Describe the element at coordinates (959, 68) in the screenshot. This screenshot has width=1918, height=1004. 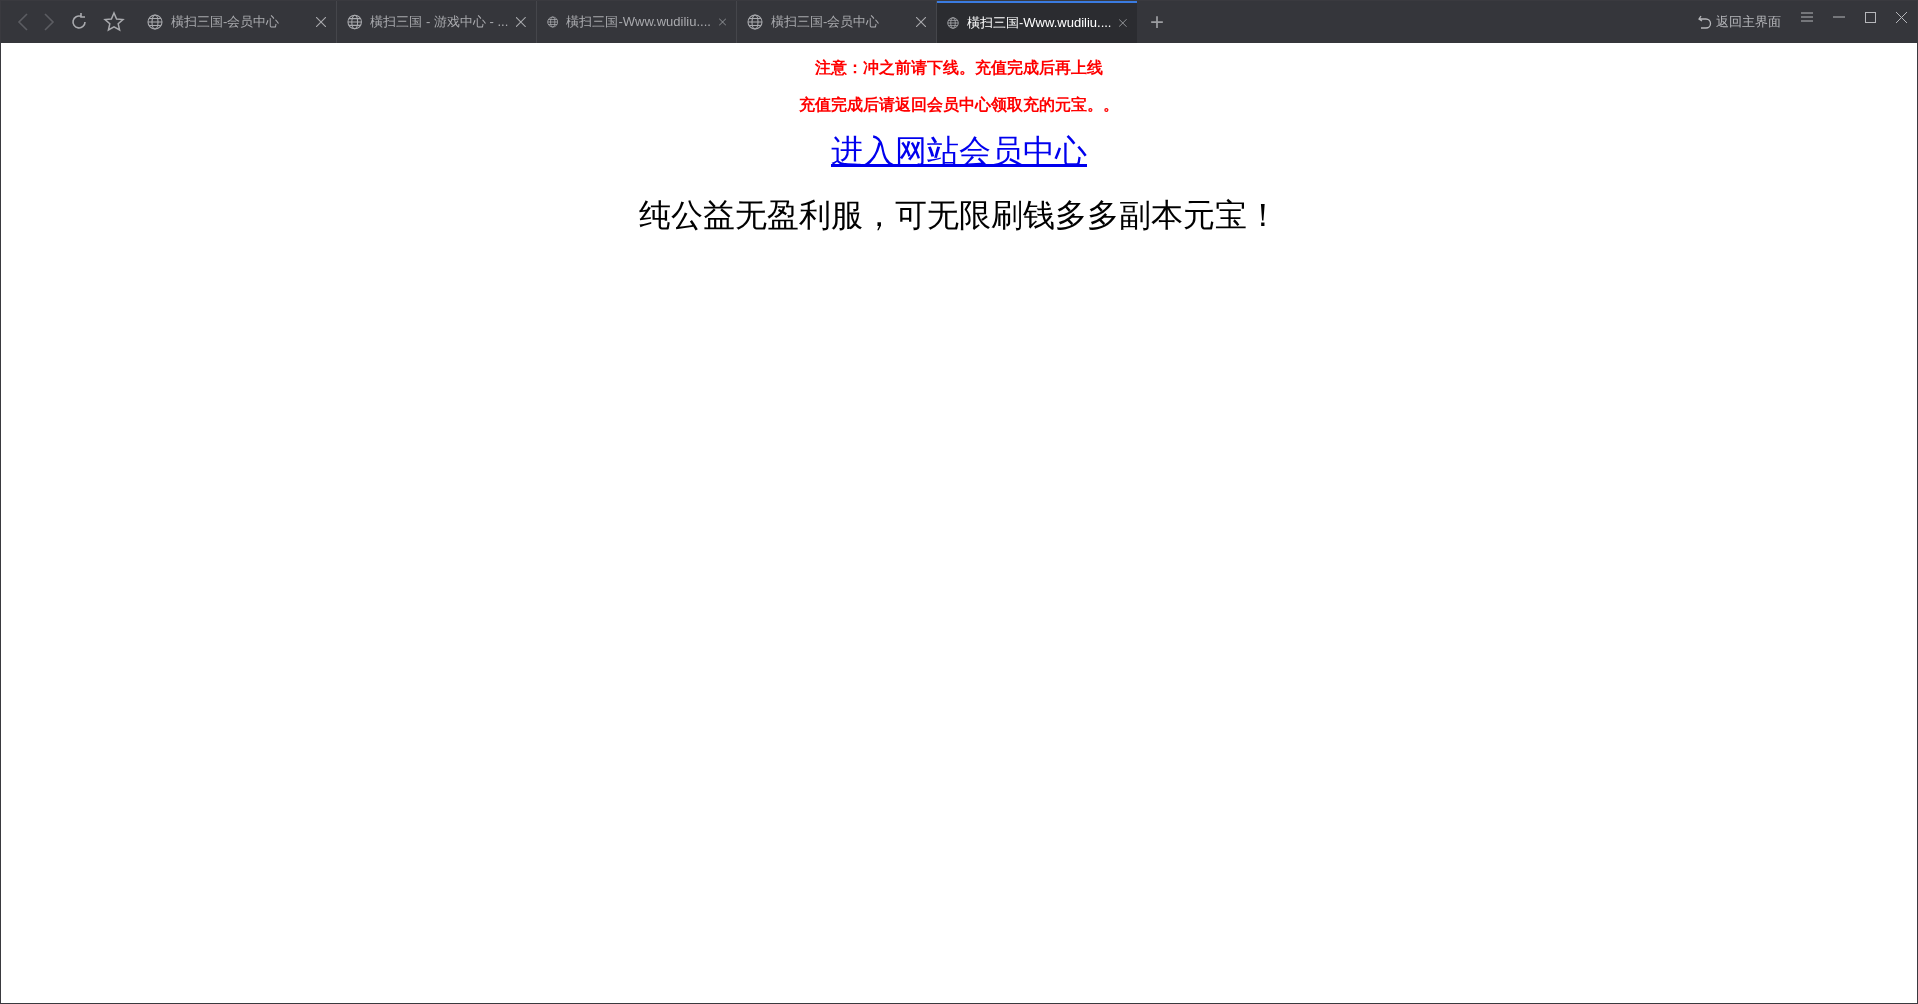
I see `notice-text: 注意：冲之前请下线。充值完成后再上线` at that location.